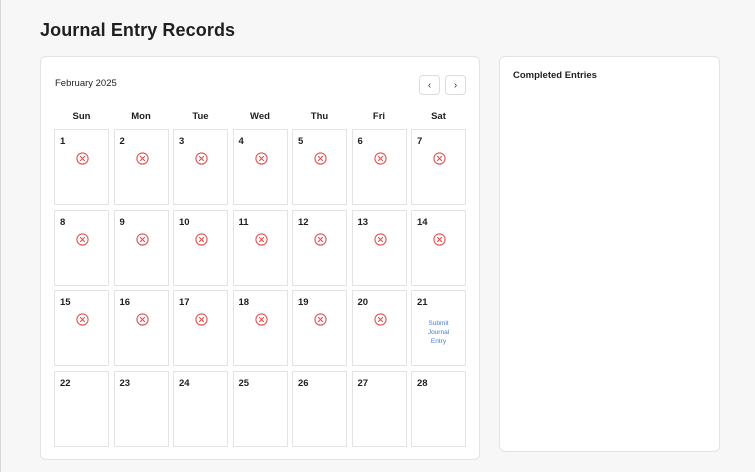  Describe the element at coordinates (184, 302) in the screenshot. I see `day-number: 17` at that location.